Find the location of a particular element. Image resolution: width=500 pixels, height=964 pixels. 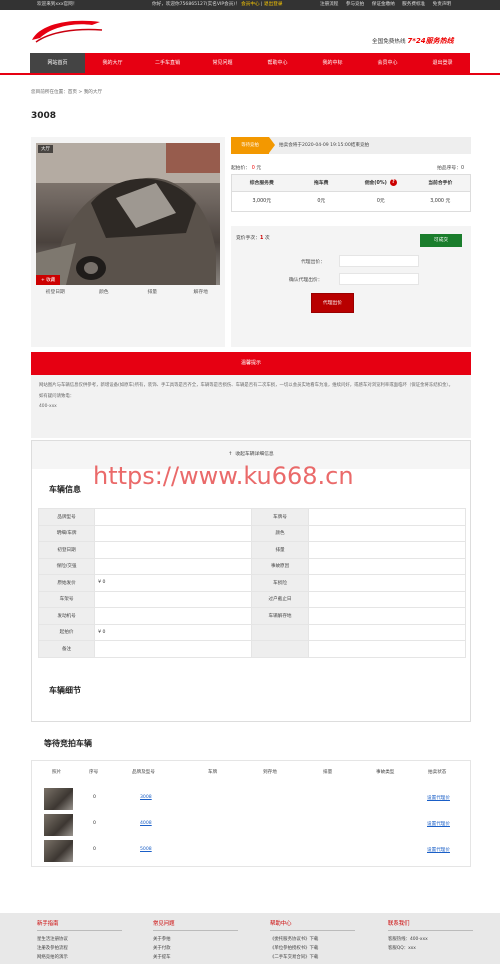

footer-col-title: 常见问题 is located at coordinates (195, 925).